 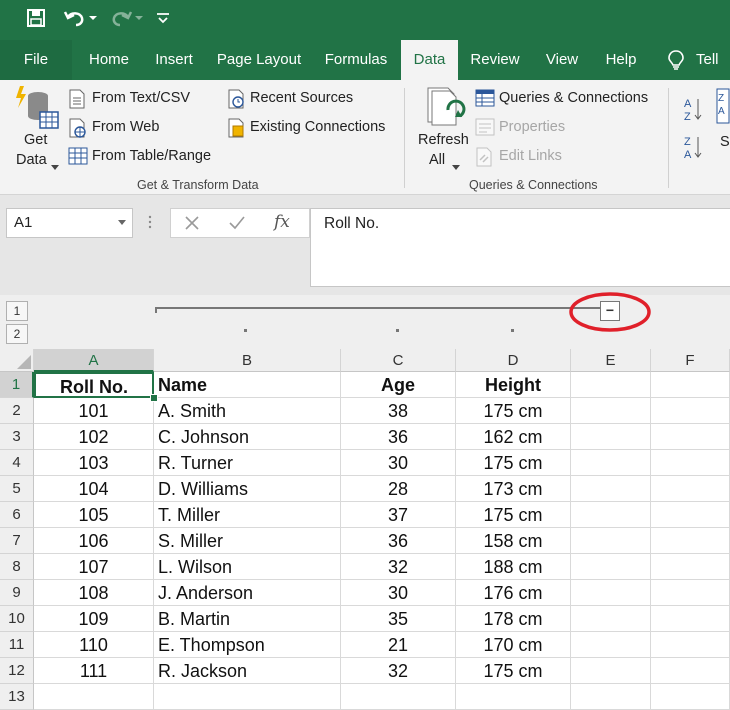 I want to click on table-cell: 108, so click(x=94, y=593).